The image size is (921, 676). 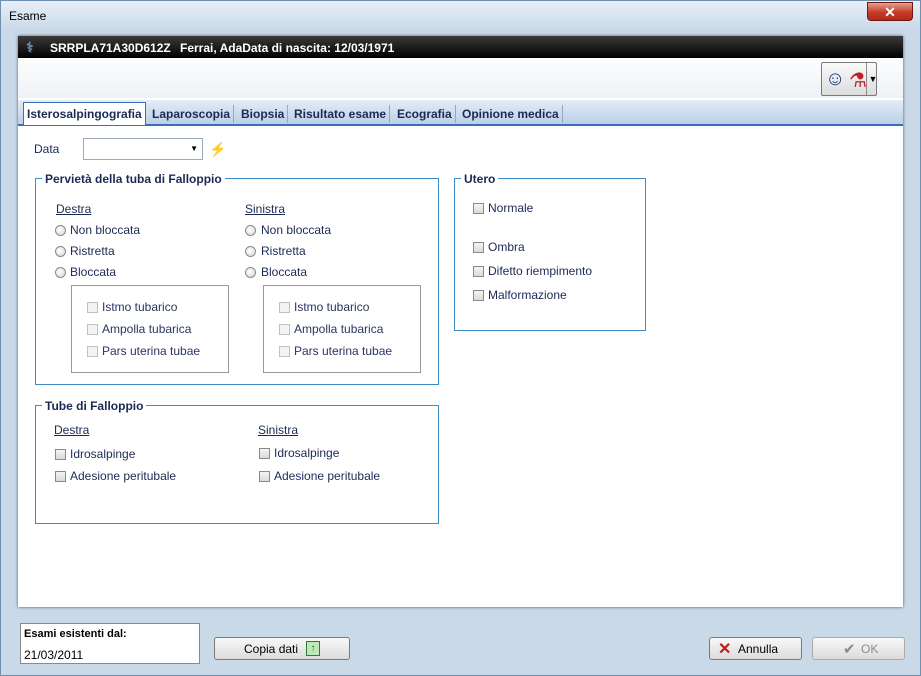 I want to click on copy-data-button: Copia dati ↑, so click(x=282, y=648).